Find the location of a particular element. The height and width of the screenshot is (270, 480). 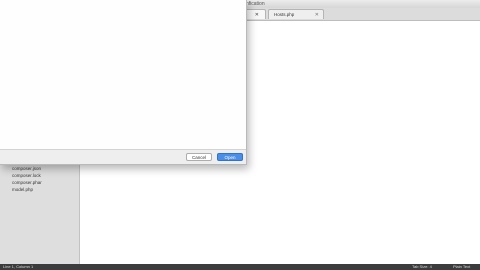

open-button: Open is located at coordinates (230, 157).